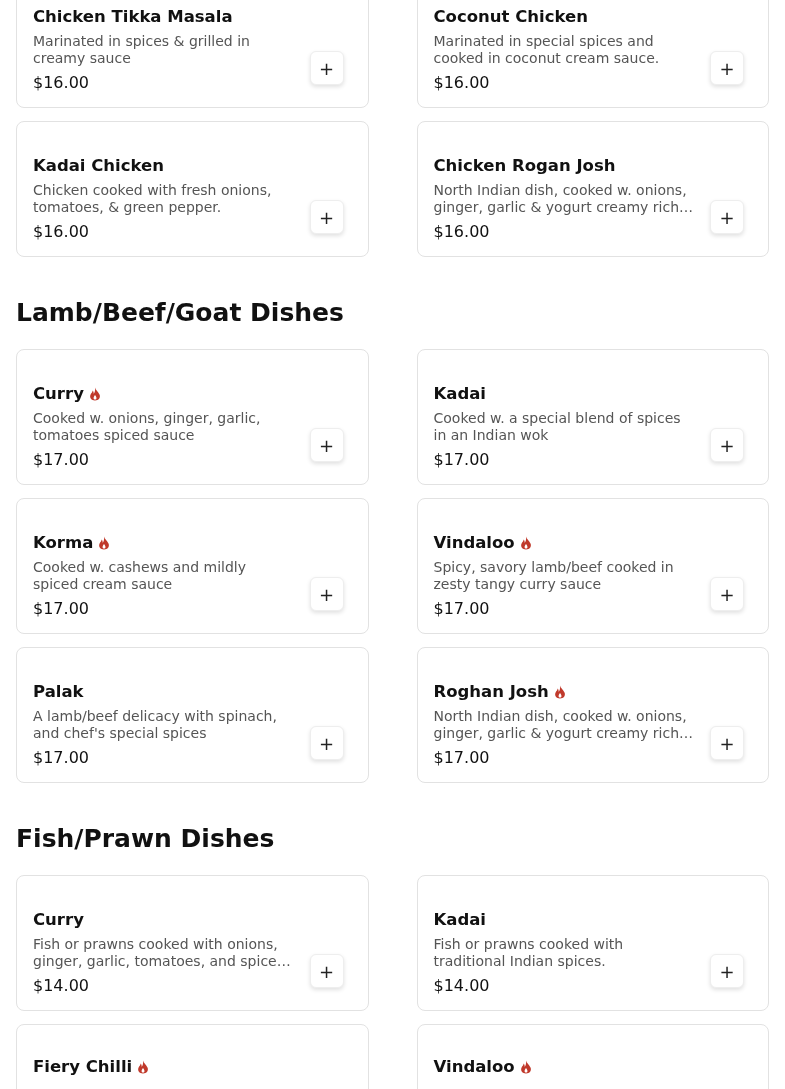  What do you see at coordinates (147, 427) in the screenshot?
I see `dish-description: Cooked w. onions, ginger, garlic, tomatoes spiced sauce` at bounding box center [147, 427].